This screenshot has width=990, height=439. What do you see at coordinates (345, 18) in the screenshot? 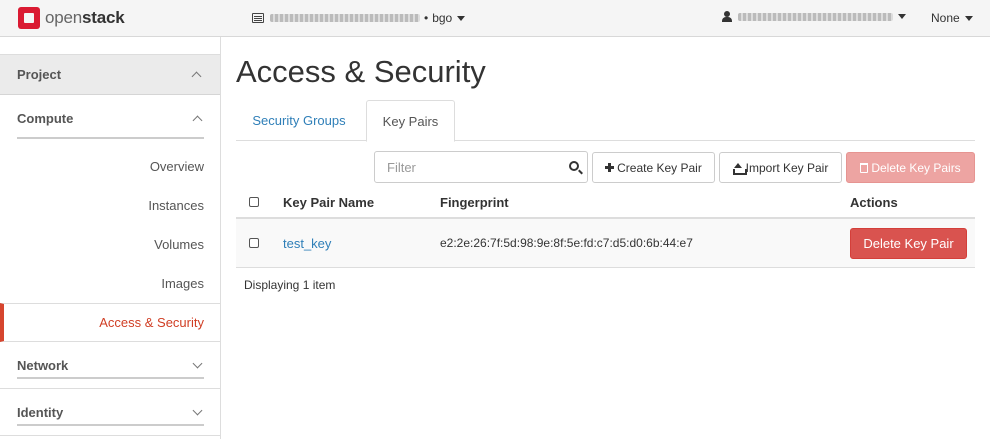
I see `redacted-domain` at bounding box center [345, 18].